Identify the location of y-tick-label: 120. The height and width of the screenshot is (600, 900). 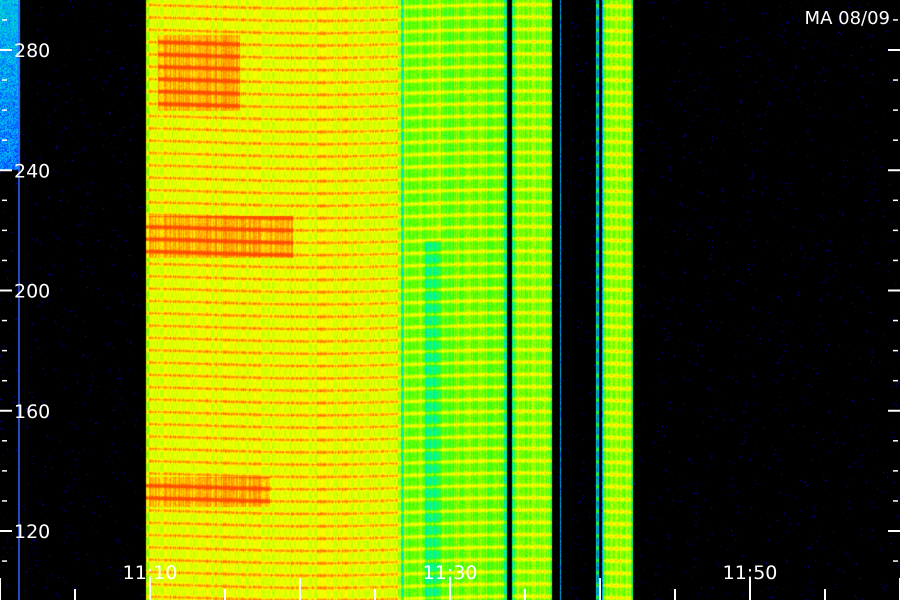
(32, 532).